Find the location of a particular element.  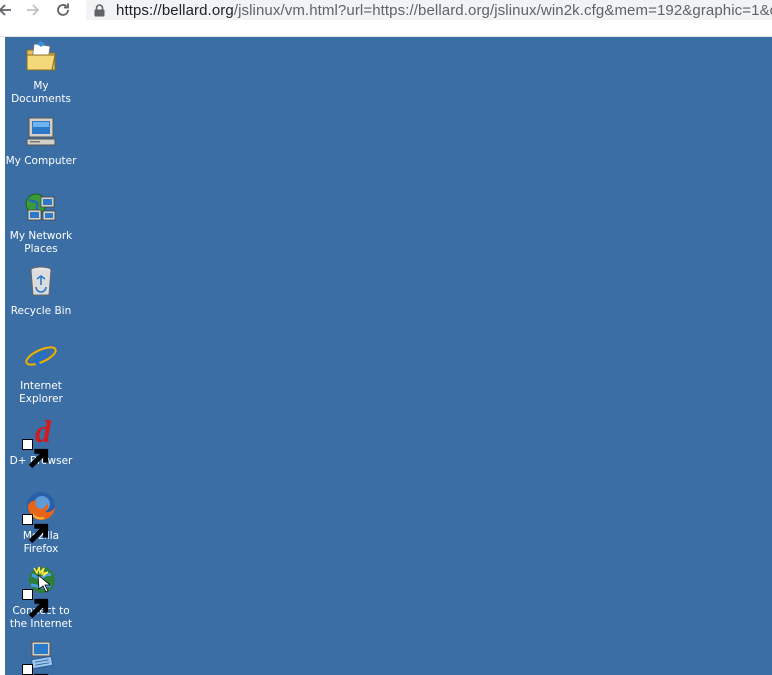

my-network-places-icon is located at coordinates (41, 207).